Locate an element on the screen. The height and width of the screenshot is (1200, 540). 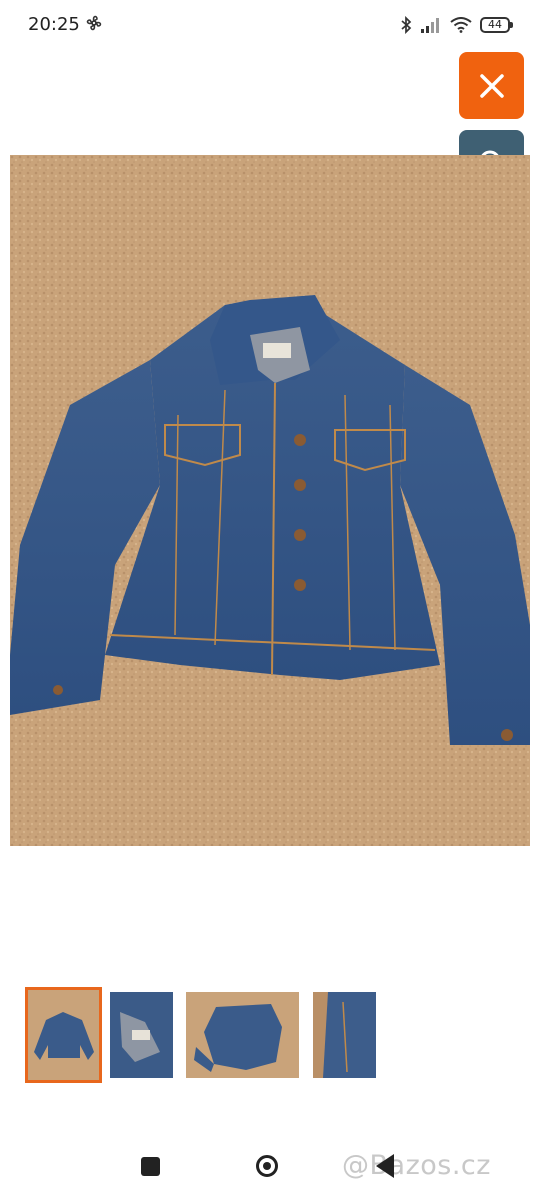
thumbnail-label is located at coordinates (141, 1035).